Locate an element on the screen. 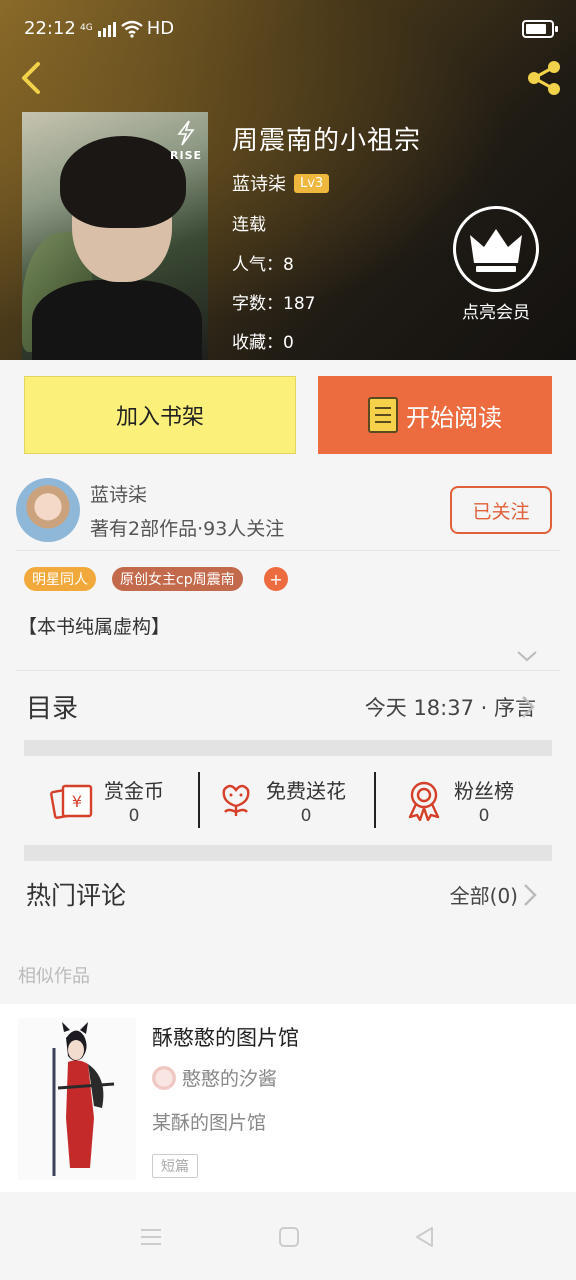 The width and height of the screenshot is (576, 1280). tag-original-heroine: 原创女主cp周震南 is located at coordinates (177, 579).